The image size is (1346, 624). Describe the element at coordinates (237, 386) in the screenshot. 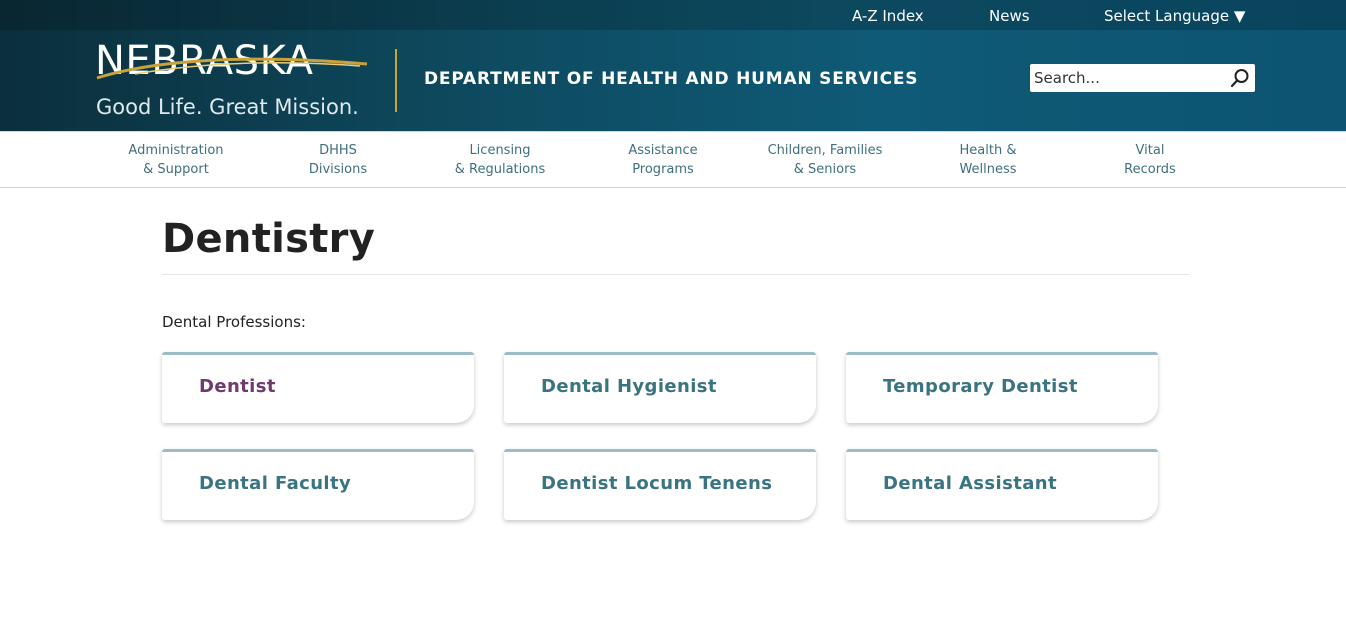

I see `card-label: Dentist` at that location.